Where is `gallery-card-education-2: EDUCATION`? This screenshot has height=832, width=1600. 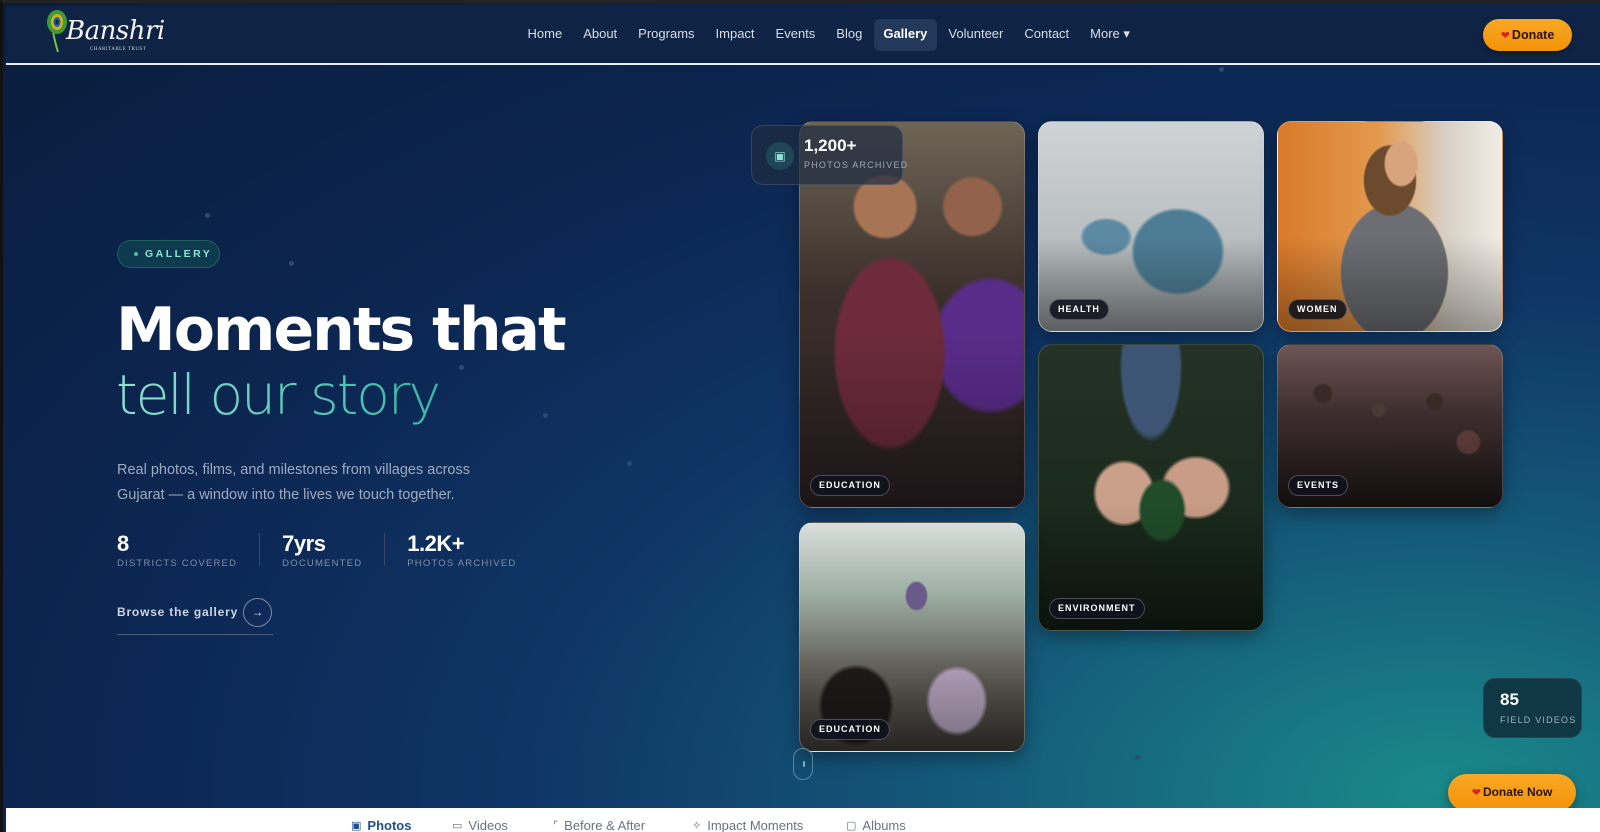
gallery-card-education-2: EDUCATION is located at coordinates (912, 637).